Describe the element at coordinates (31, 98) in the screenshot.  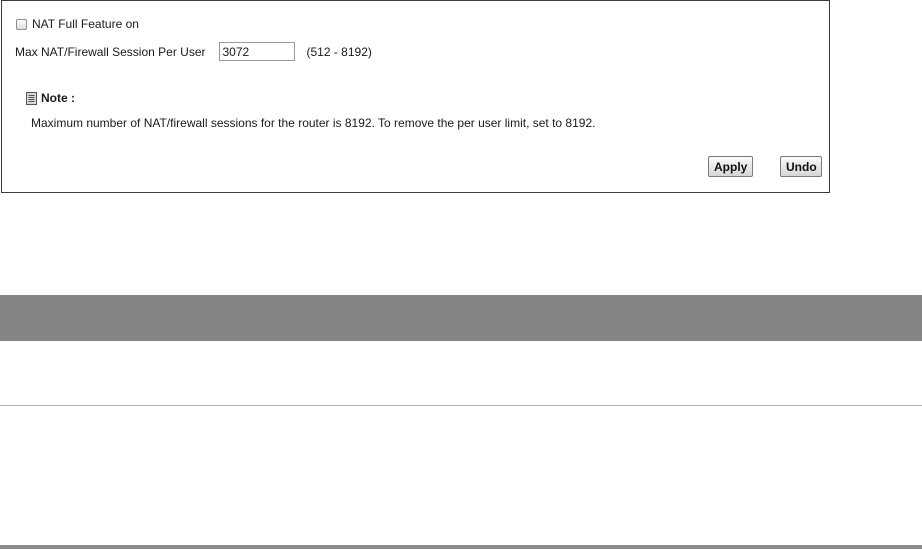
I see `document-icon` at that location.